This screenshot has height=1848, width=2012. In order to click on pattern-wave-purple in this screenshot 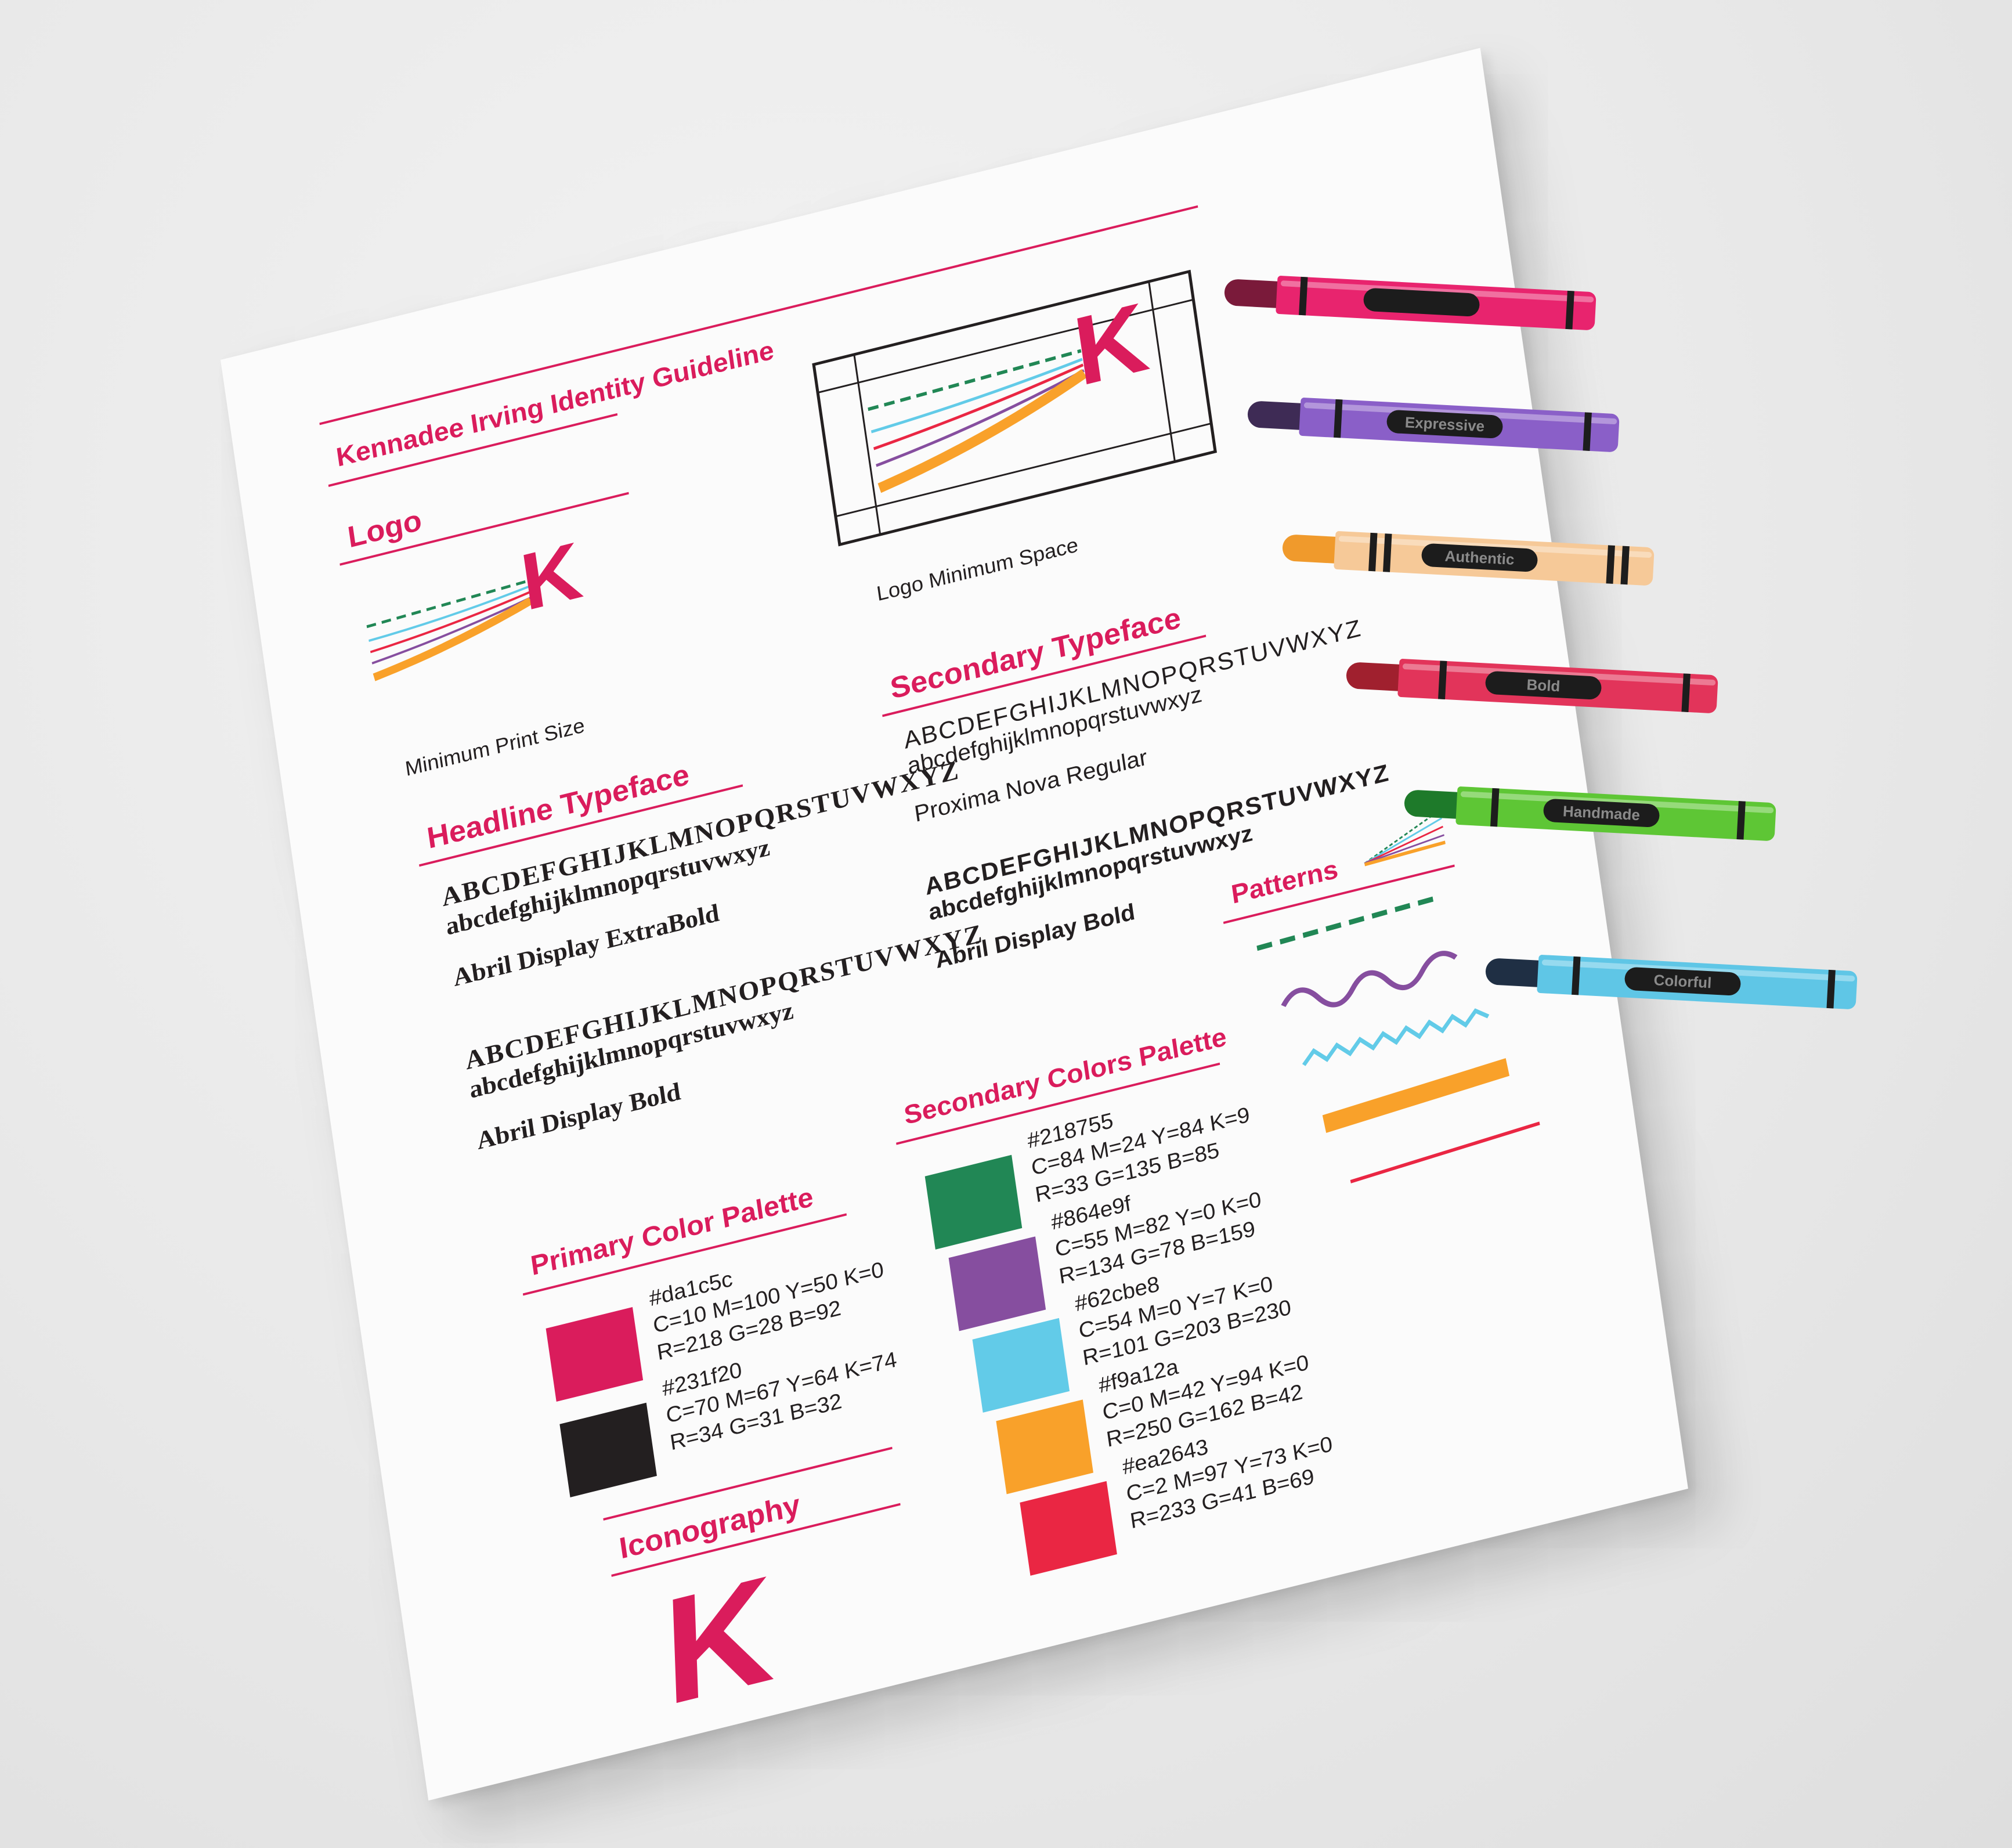, I will do `click(1369, 980)`.